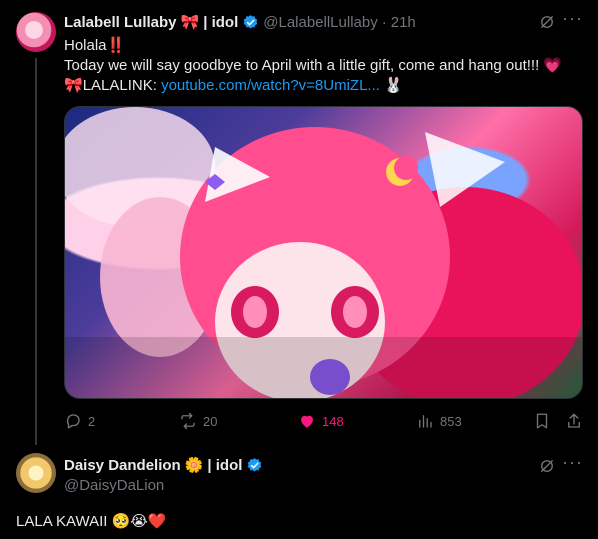 Image resolution: width=598 pixels, height=539 pixels. What do you see at coordinates (333, 421) in the screenshot?
I see `like-count: 148` at bounding box center [333, 421].